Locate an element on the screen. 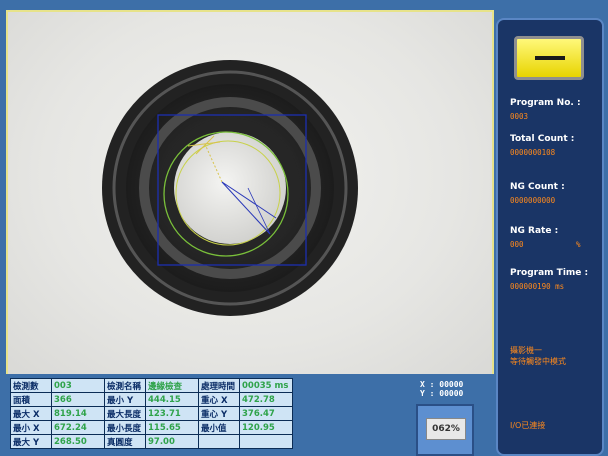 The height and width of the screenshot is (456, 608). table-row: 最大 X 819.14 最大長度 123.71 重心 Y 376.47 is located at coordinates (151, 413).